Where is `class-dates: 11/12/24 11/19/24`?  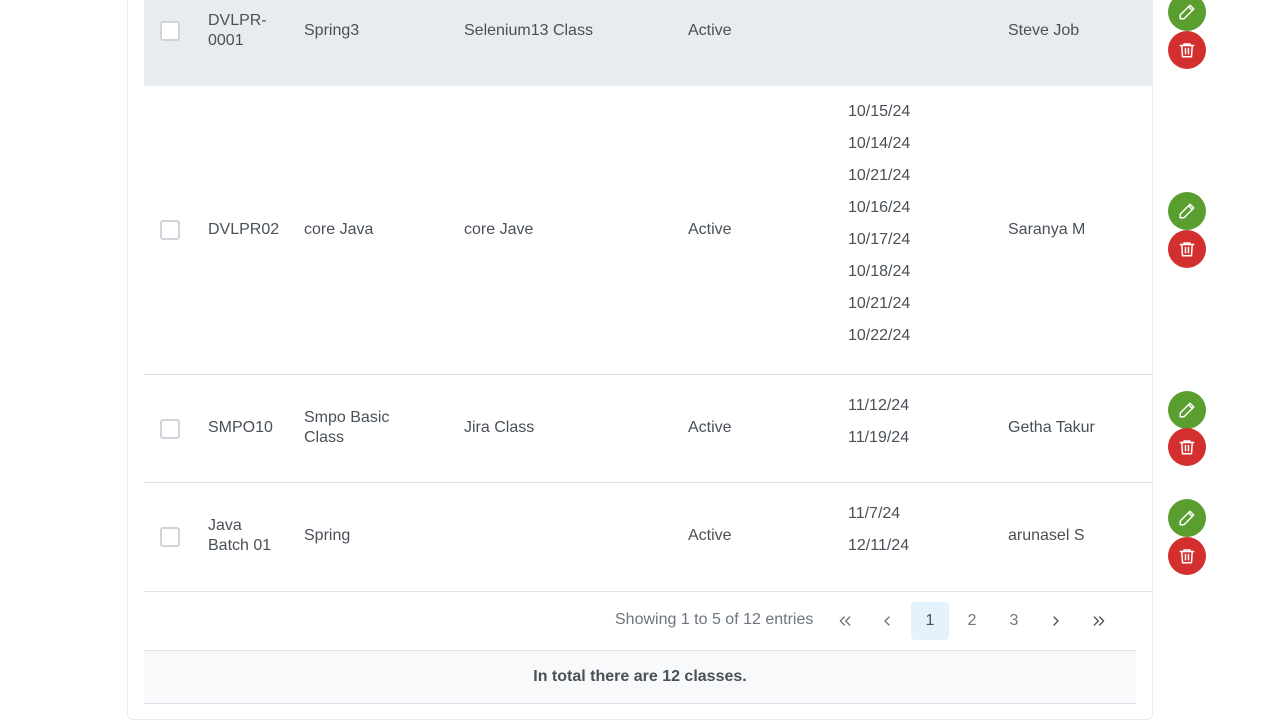
class-dates: 11/12/24 11/19/24 is located at coordinates (878, 422).